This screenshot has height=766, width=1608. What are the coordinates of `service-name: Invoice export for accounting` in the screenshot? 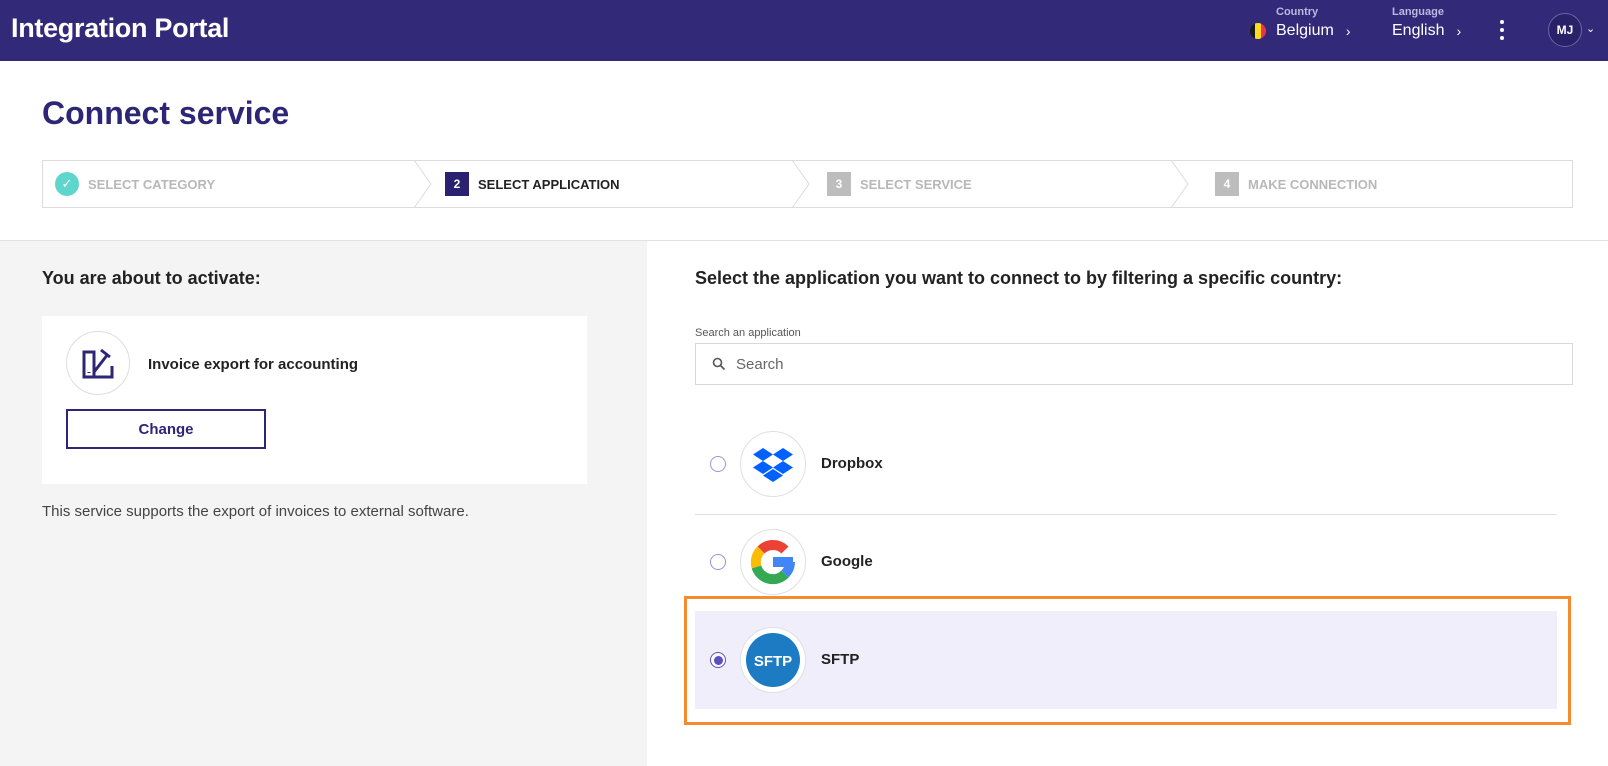 It's located at (253, 364).